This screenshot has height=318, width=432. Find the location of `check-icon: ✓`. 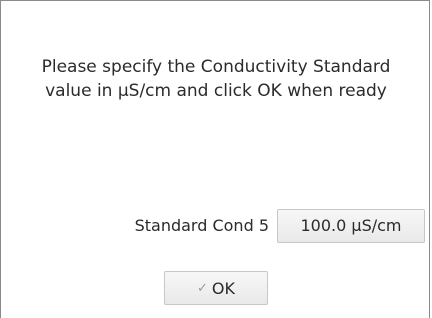

check-icon: ✓ is located at coordinates (202, 288).